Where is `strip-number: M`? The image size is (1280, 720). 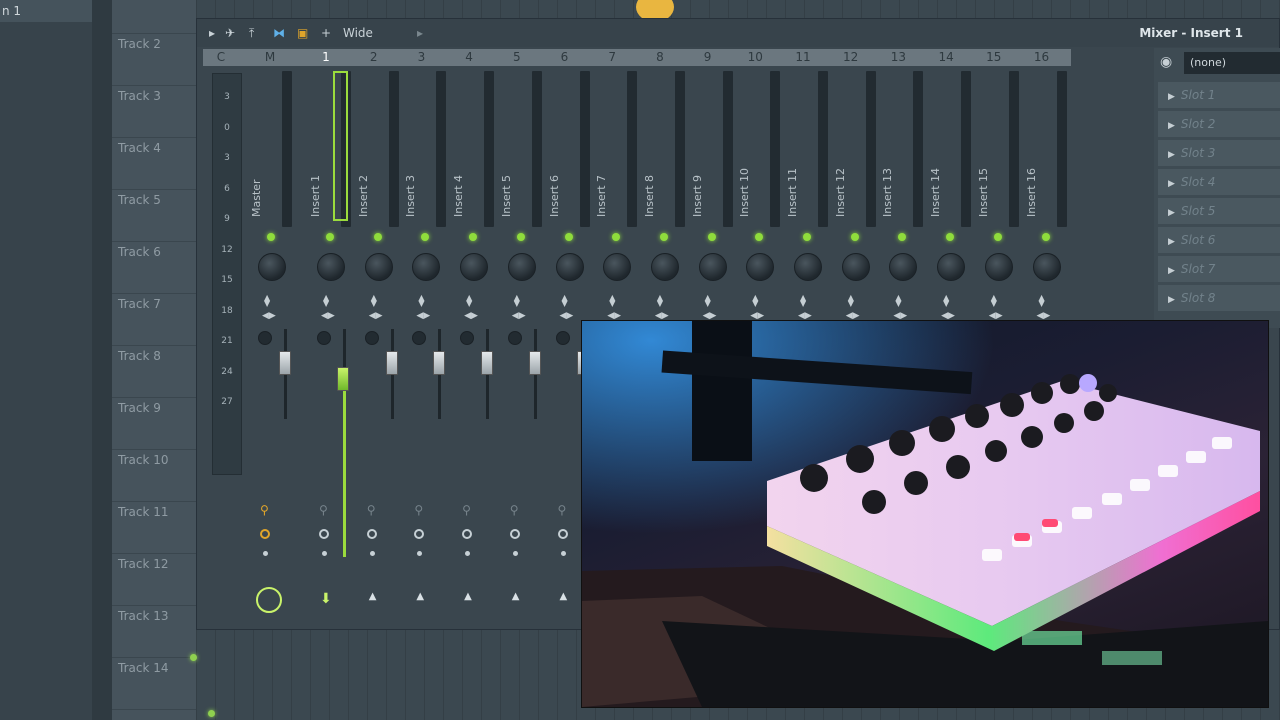
strip-number: M is located at coordinates (270, 57).